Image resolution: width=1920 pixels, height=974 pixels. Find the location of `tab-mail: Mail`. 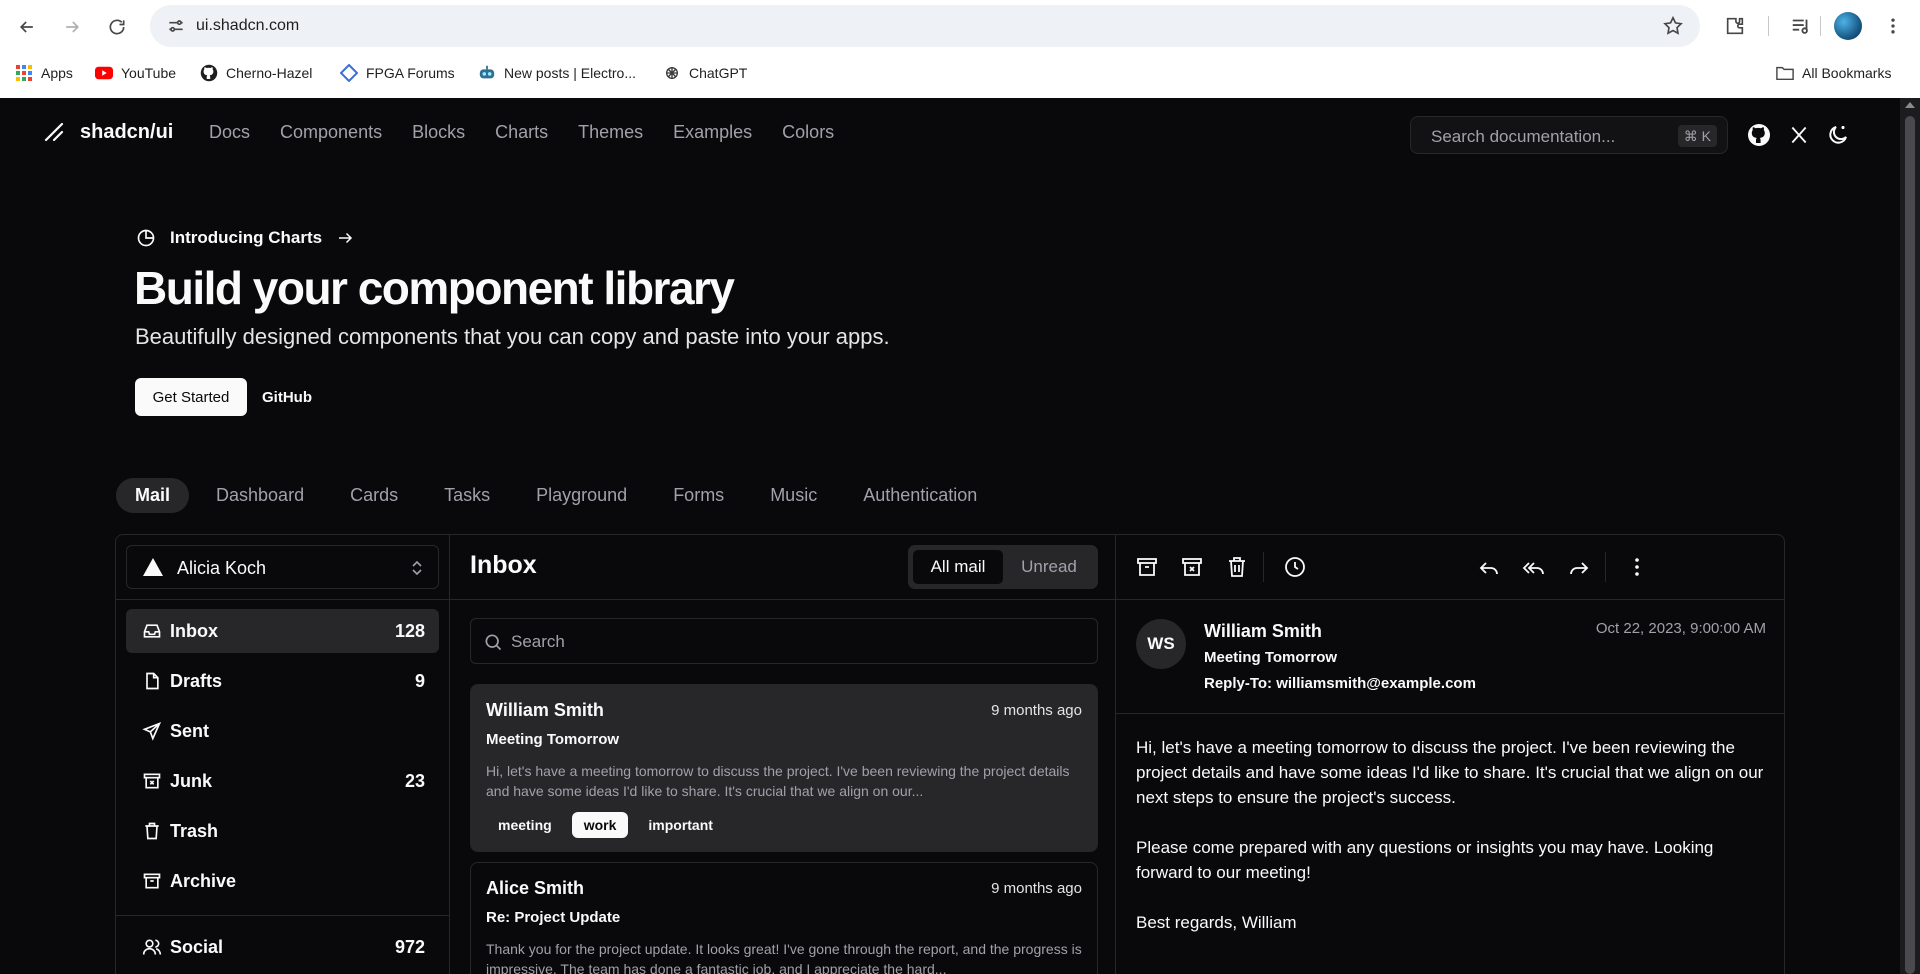

tab-mail: Mail is located at coordinates (153, 495).